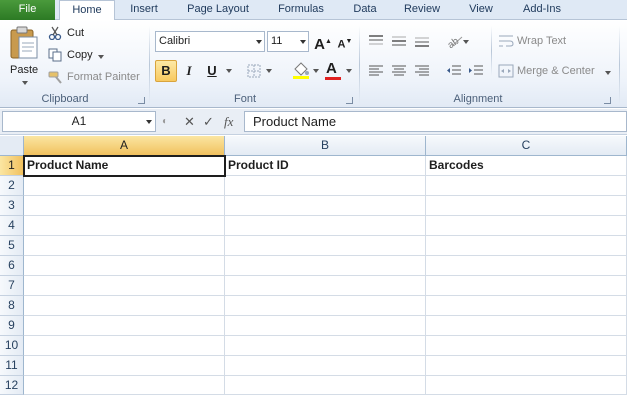  I want to click on enter-icon: ✓, so click(208, 121).